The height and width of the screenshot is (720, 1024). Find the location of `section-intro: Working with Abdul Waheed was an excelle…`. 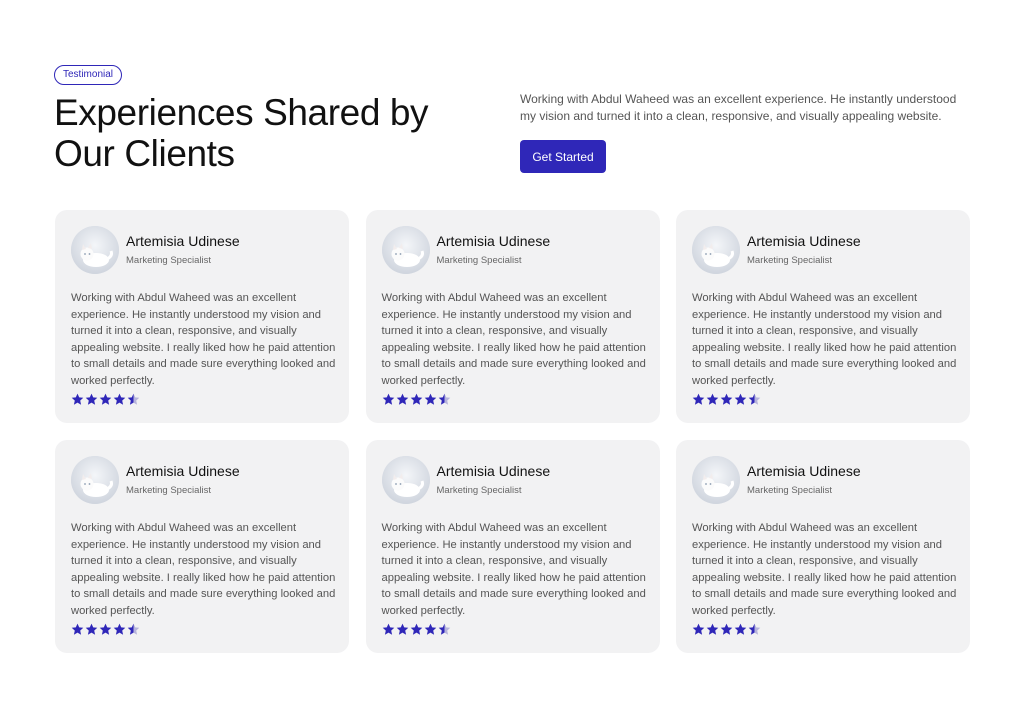

section-intro: Working with Abdul Waheed was an excelle… is located at coordinates (738, 107).